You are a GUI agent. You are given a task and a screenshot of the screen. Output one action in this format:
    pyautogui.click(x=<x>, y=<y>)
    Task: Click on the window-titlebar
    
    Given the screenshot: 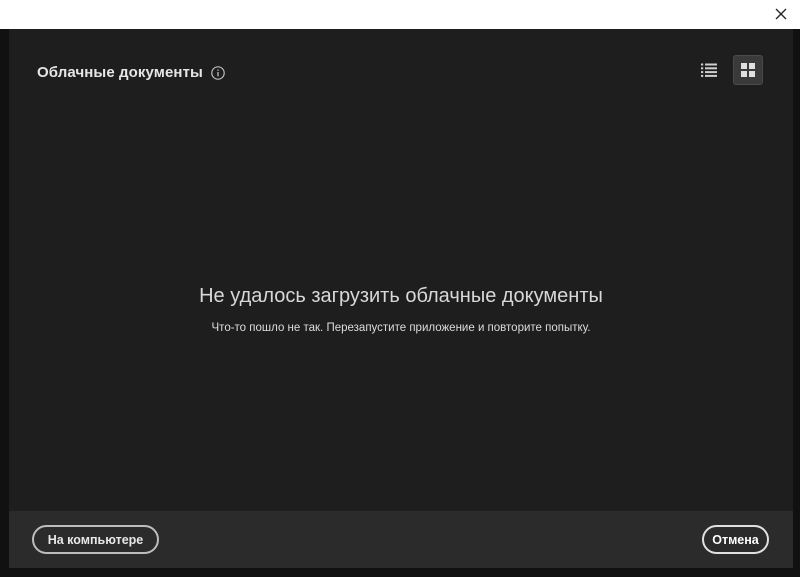 What is the action you would take?
    pyautogui.click(x=400, y=14)
    